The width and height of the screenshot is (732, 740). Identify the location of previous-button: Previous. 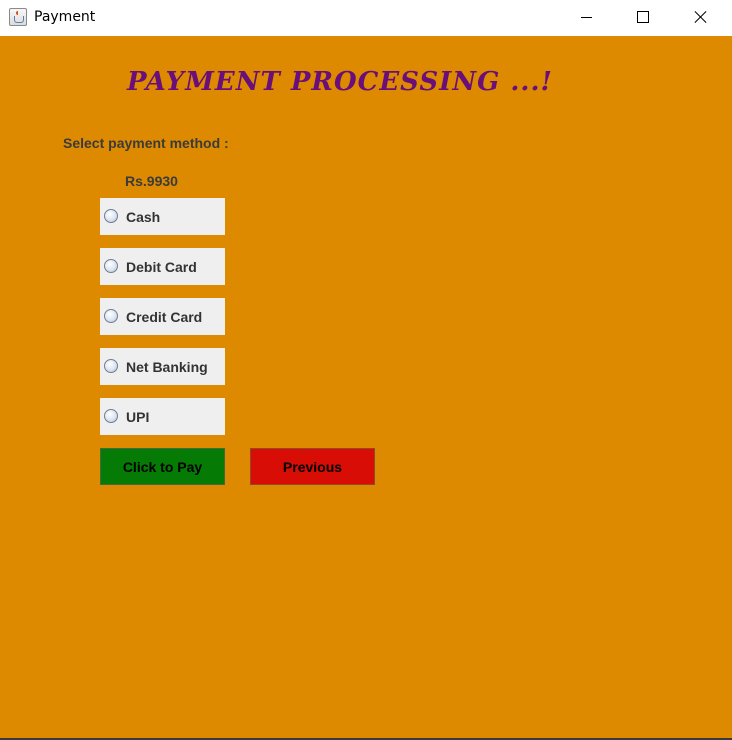
(312, 466).